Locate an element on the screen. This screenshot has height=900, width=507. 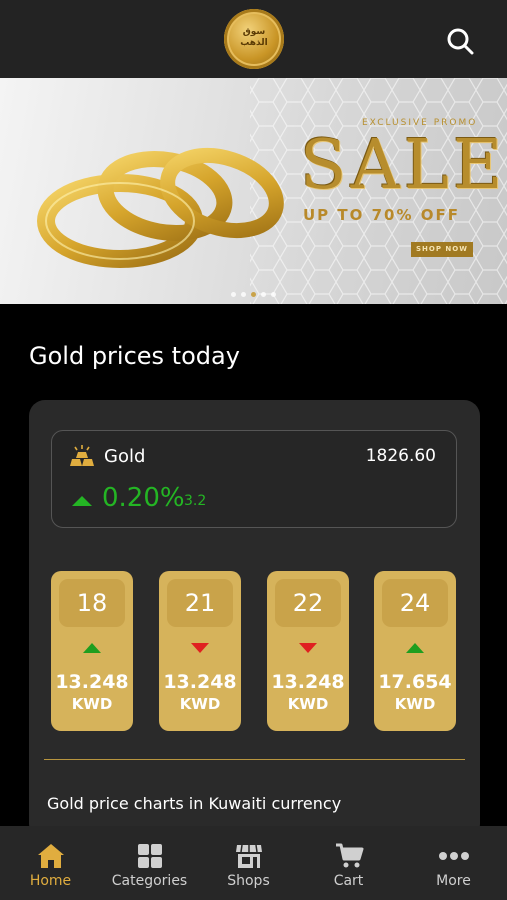
tab-label: More is located at coordinates (453, 881).